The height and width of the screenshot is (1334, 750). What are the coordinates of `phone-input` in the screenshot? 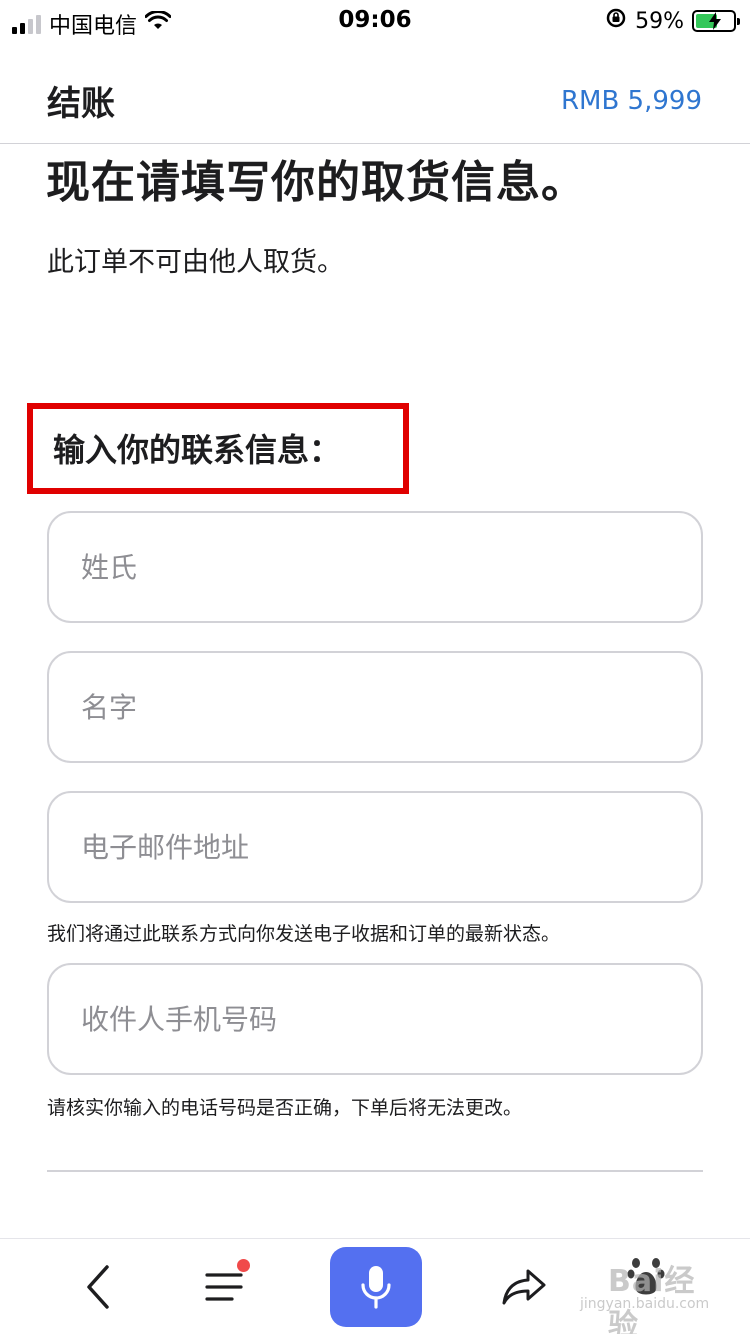 It's located at (375, 1019).